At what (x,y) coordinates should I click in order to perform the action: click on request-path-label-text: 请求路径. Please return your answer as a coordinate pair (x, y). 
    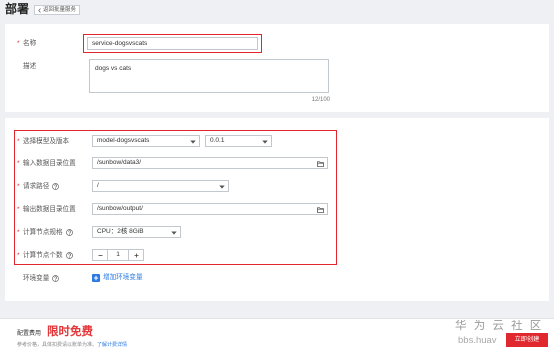
    Looking at the image, I should click on (36, 186).